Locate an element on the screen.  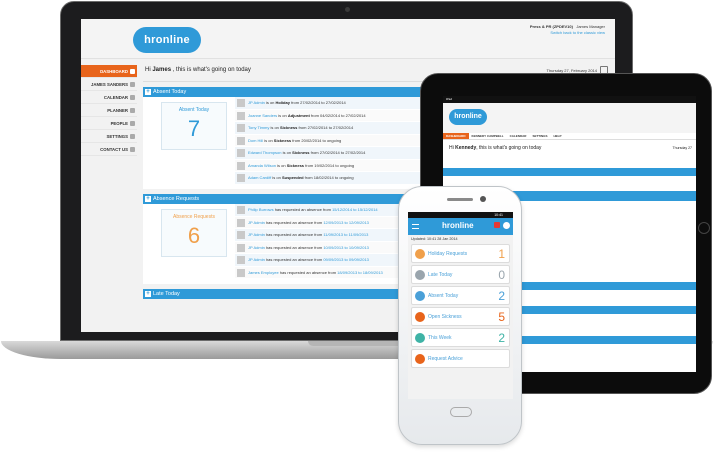
sidebar-item-people: PEOPLE is located at coordinates (109, 123).